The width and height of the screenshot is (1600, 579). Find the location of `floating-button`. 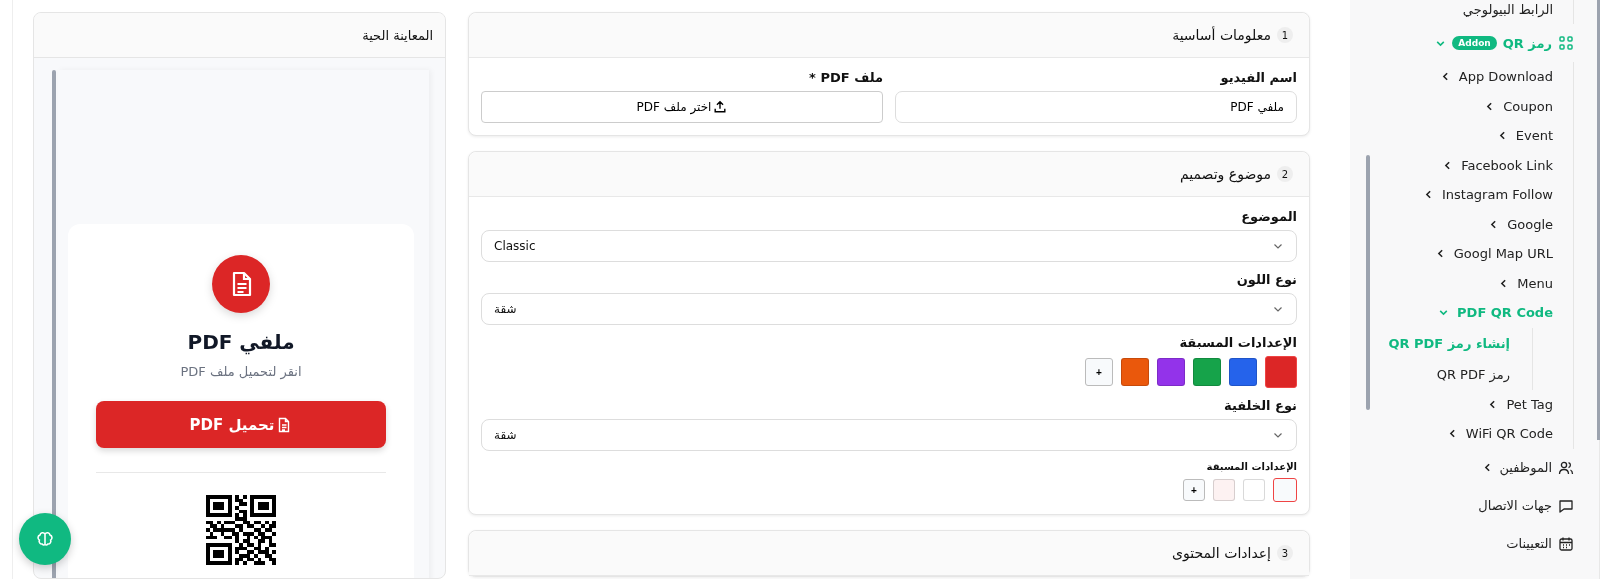

floating-button is located at coordinates (45, 539).